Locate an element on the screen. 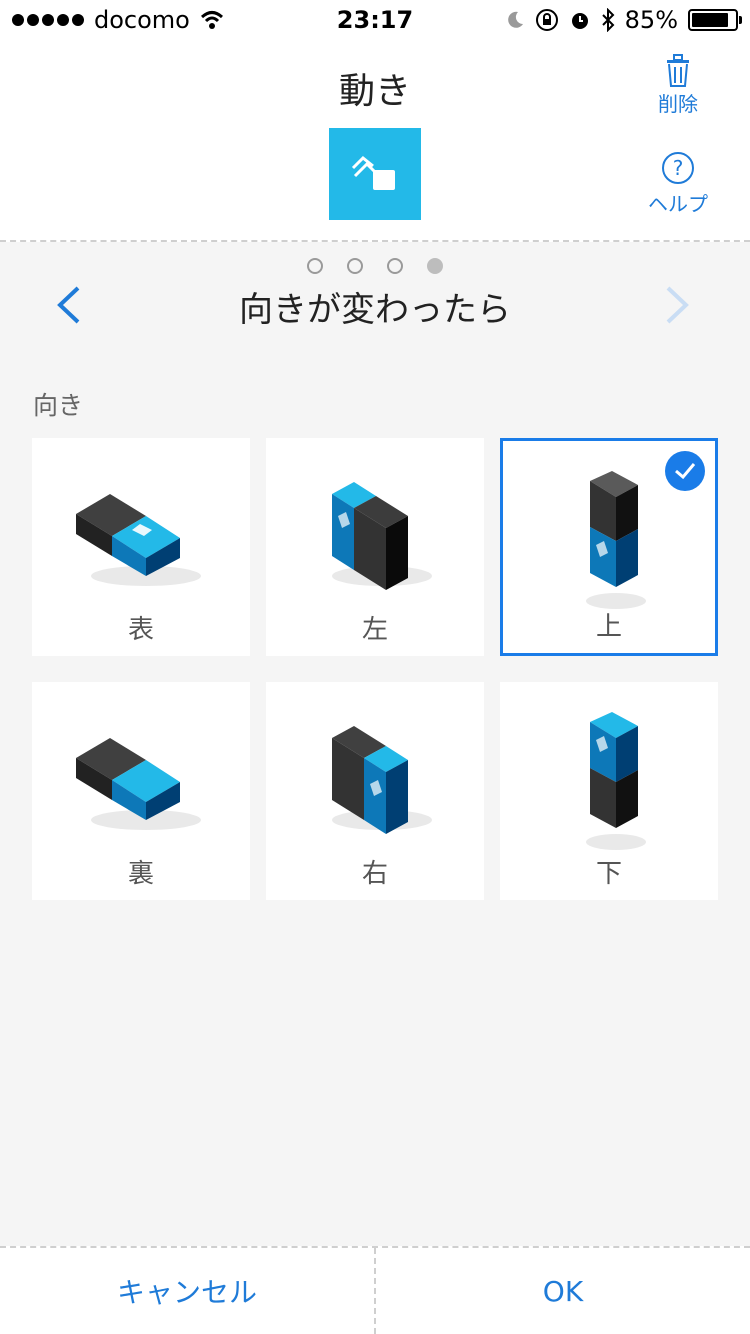 This screenshot has height=1334, width=750. orientation-label: 下 is located at coordinates (608, 874).